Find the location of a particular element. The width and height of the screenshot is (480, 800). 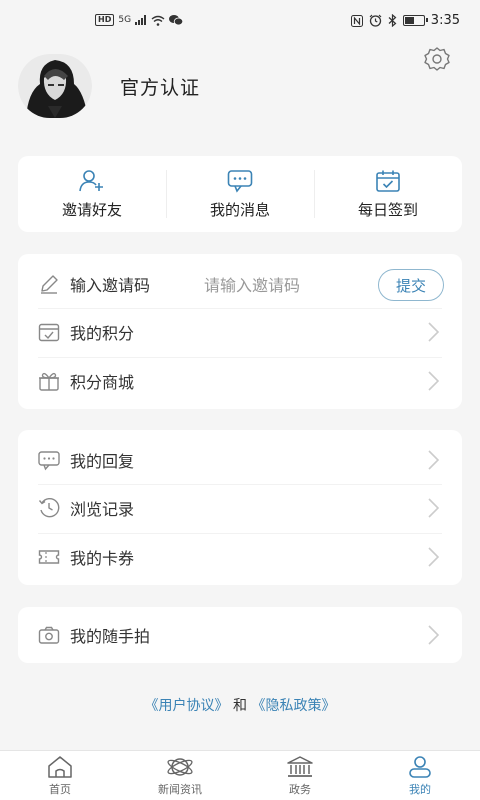

tab-label: 我的 is located at coordinates (420, 789).